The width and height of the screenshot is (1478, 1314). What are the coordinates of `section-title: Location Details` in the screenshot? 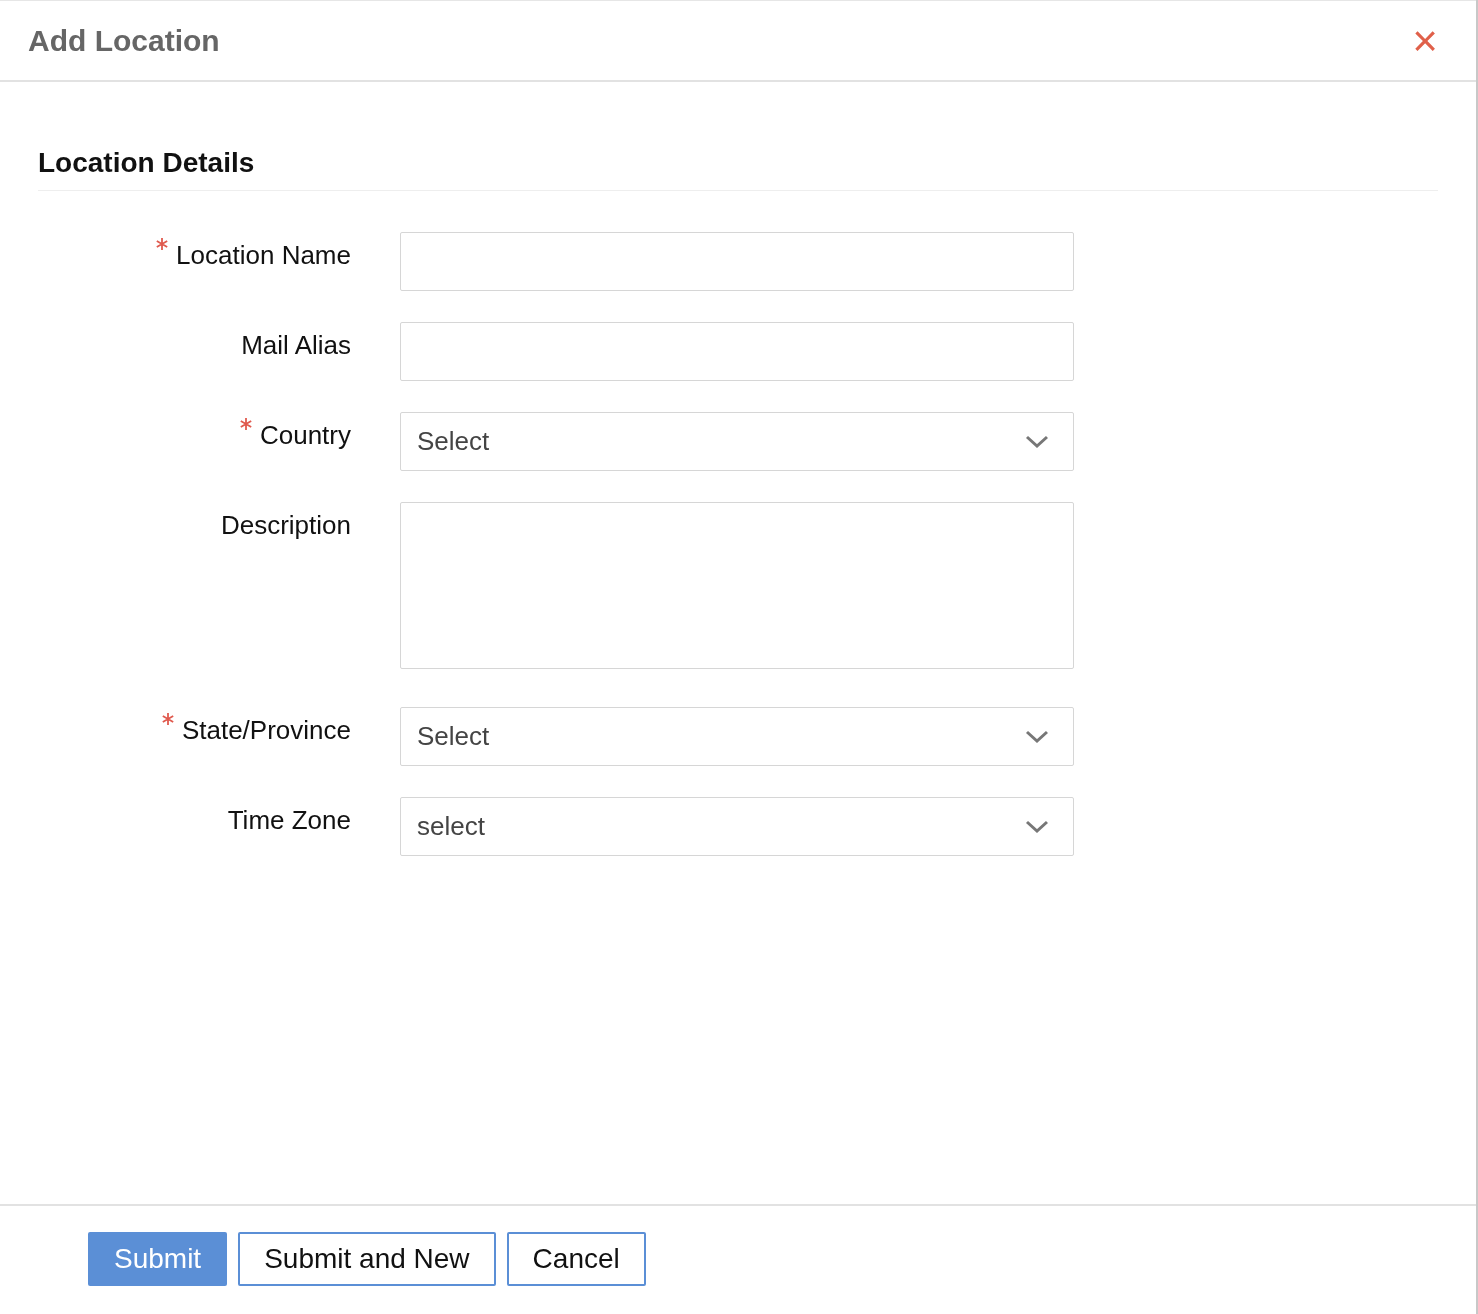 It's located at (146, 162).